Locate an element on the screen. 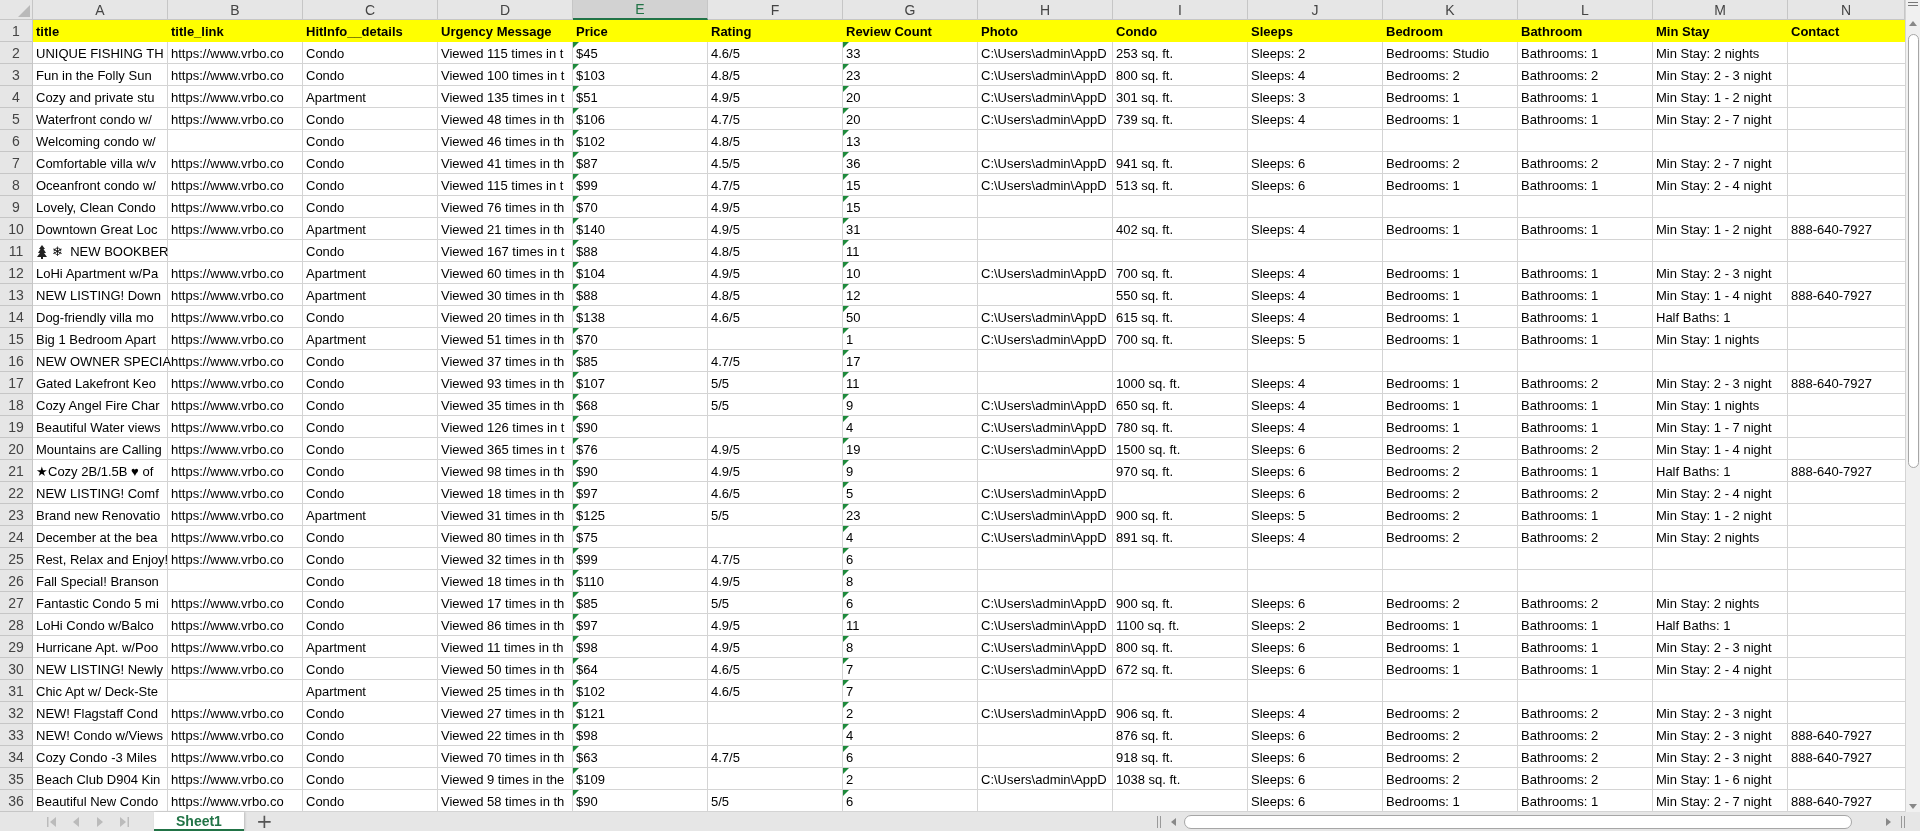 This screenshot has width=1920, height=831. row-header: 6 is located at coordinates (16, 141).